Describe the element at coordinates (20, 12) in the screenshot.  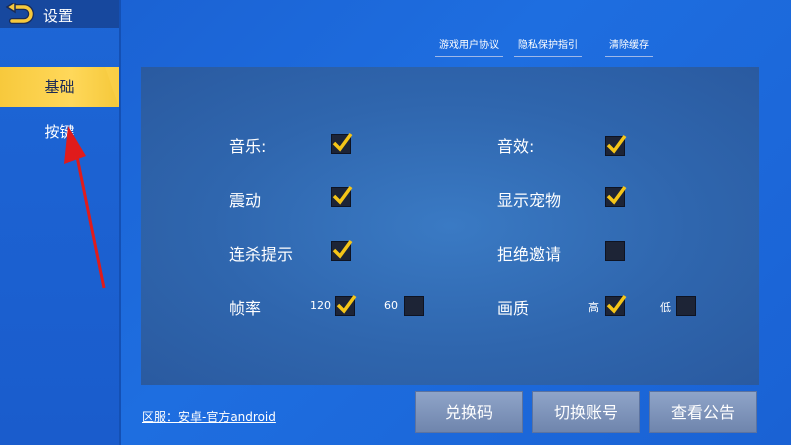
I see `back-arrow-icon` at that location.